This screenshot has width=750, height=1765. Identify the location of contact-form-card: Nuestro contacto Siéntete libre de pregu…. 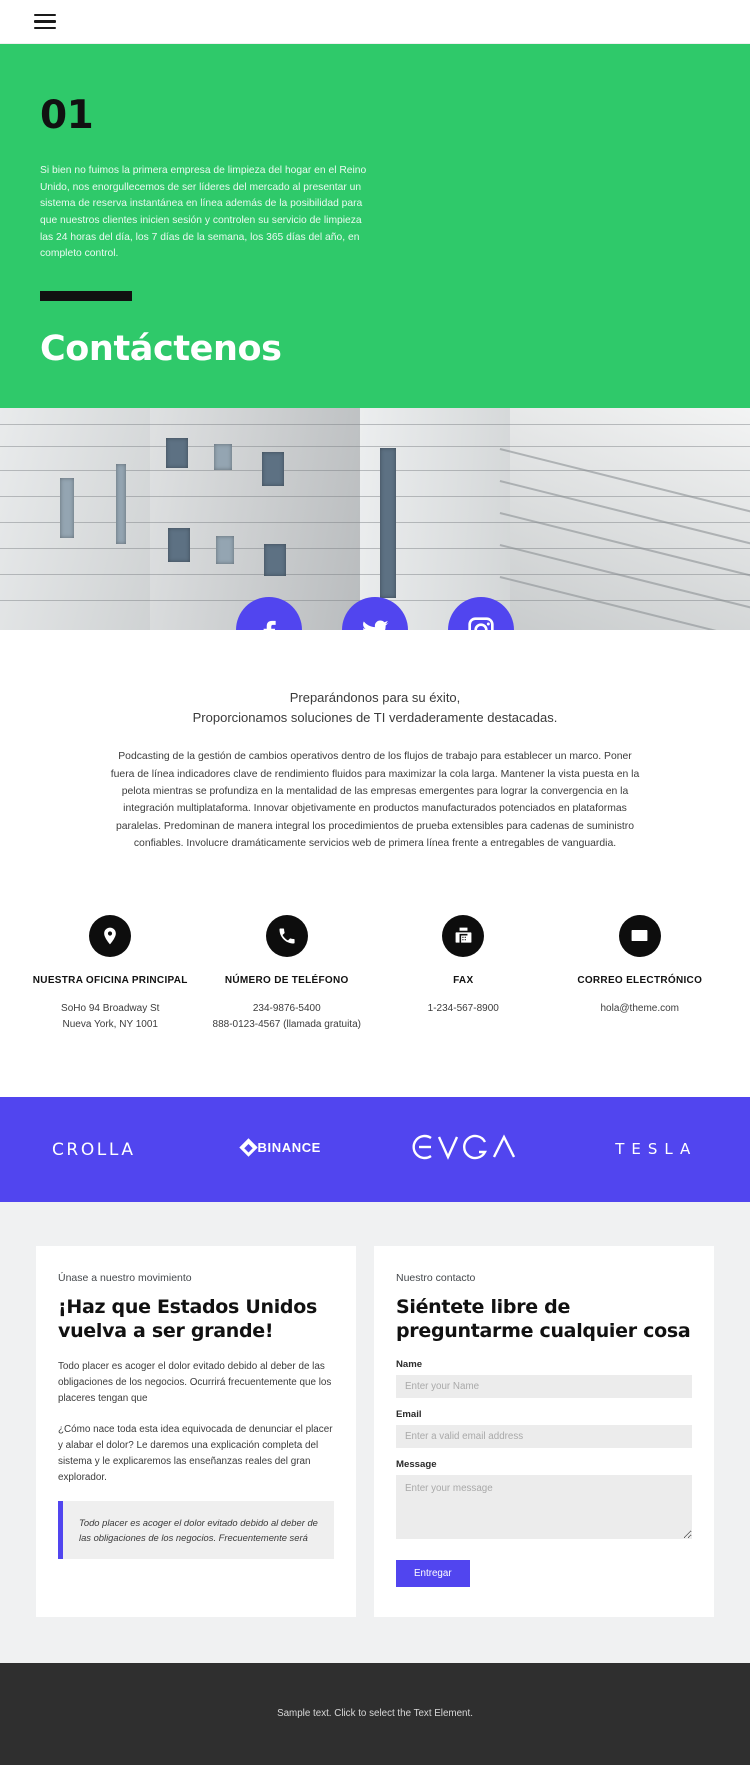
(544, 1431).